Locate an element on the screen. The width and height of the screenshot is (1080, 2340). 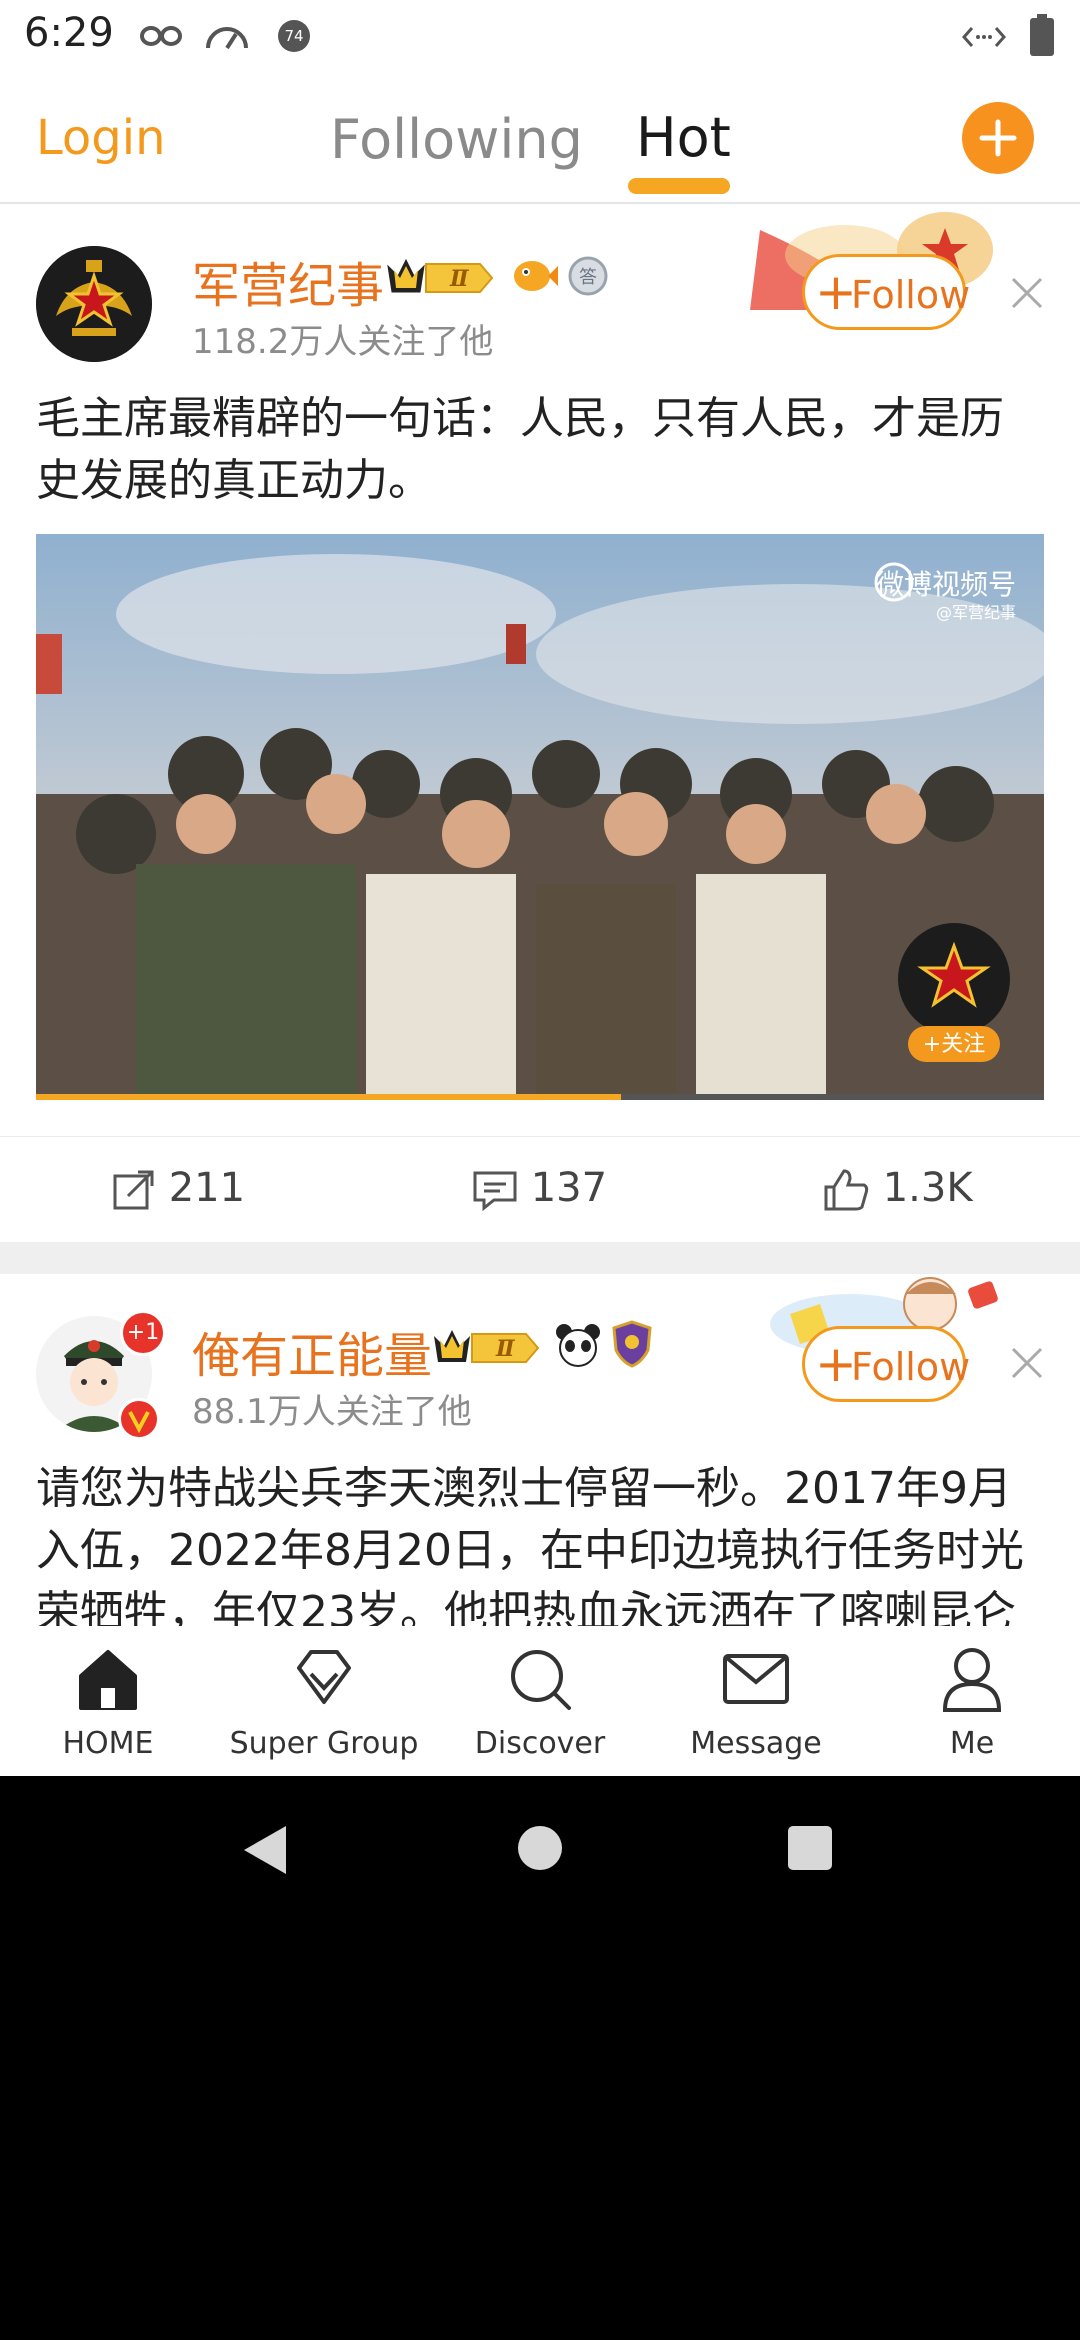
nav-message: Message is located at coordinates (756, 1701).